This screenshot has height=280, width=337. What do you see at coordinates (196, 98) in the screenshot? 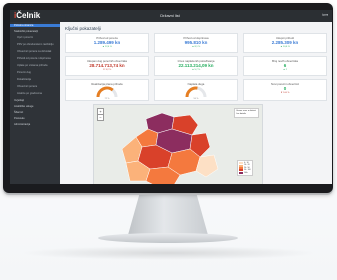
I see `gauge-value: 55 %` at bounding box center [196, 98].